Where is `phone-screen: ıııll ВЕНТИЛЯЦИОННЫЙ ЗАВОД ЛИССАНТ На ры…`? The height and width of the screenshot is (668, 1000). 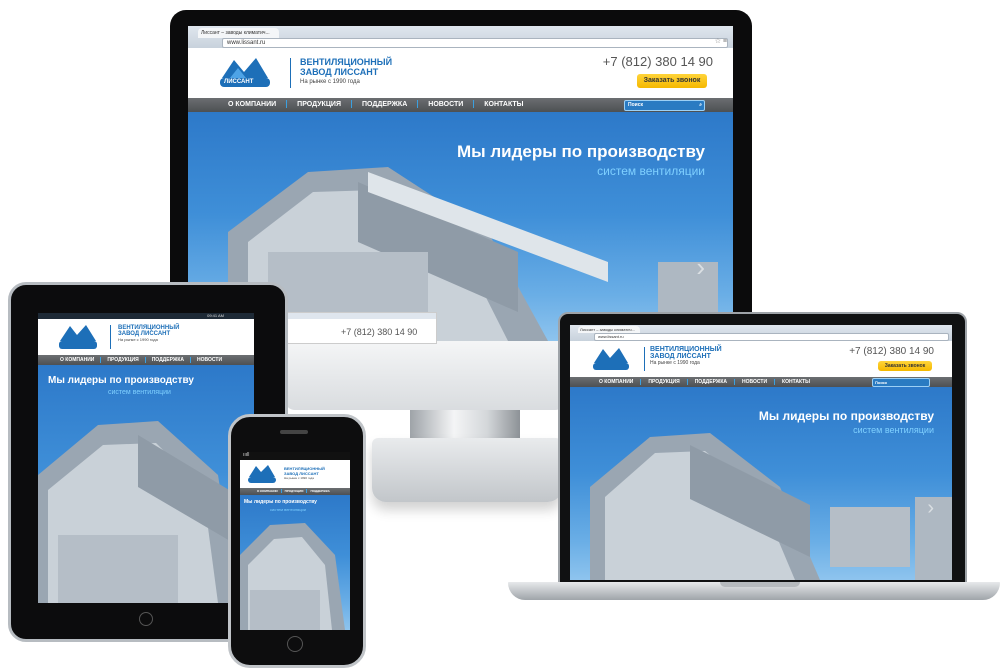
phone-screen: ıııll ВЕНТИЛЯЦИОННЫЙ ЗАВОД ЛИССАНТ На ры… is located at coordinates (295, 541).